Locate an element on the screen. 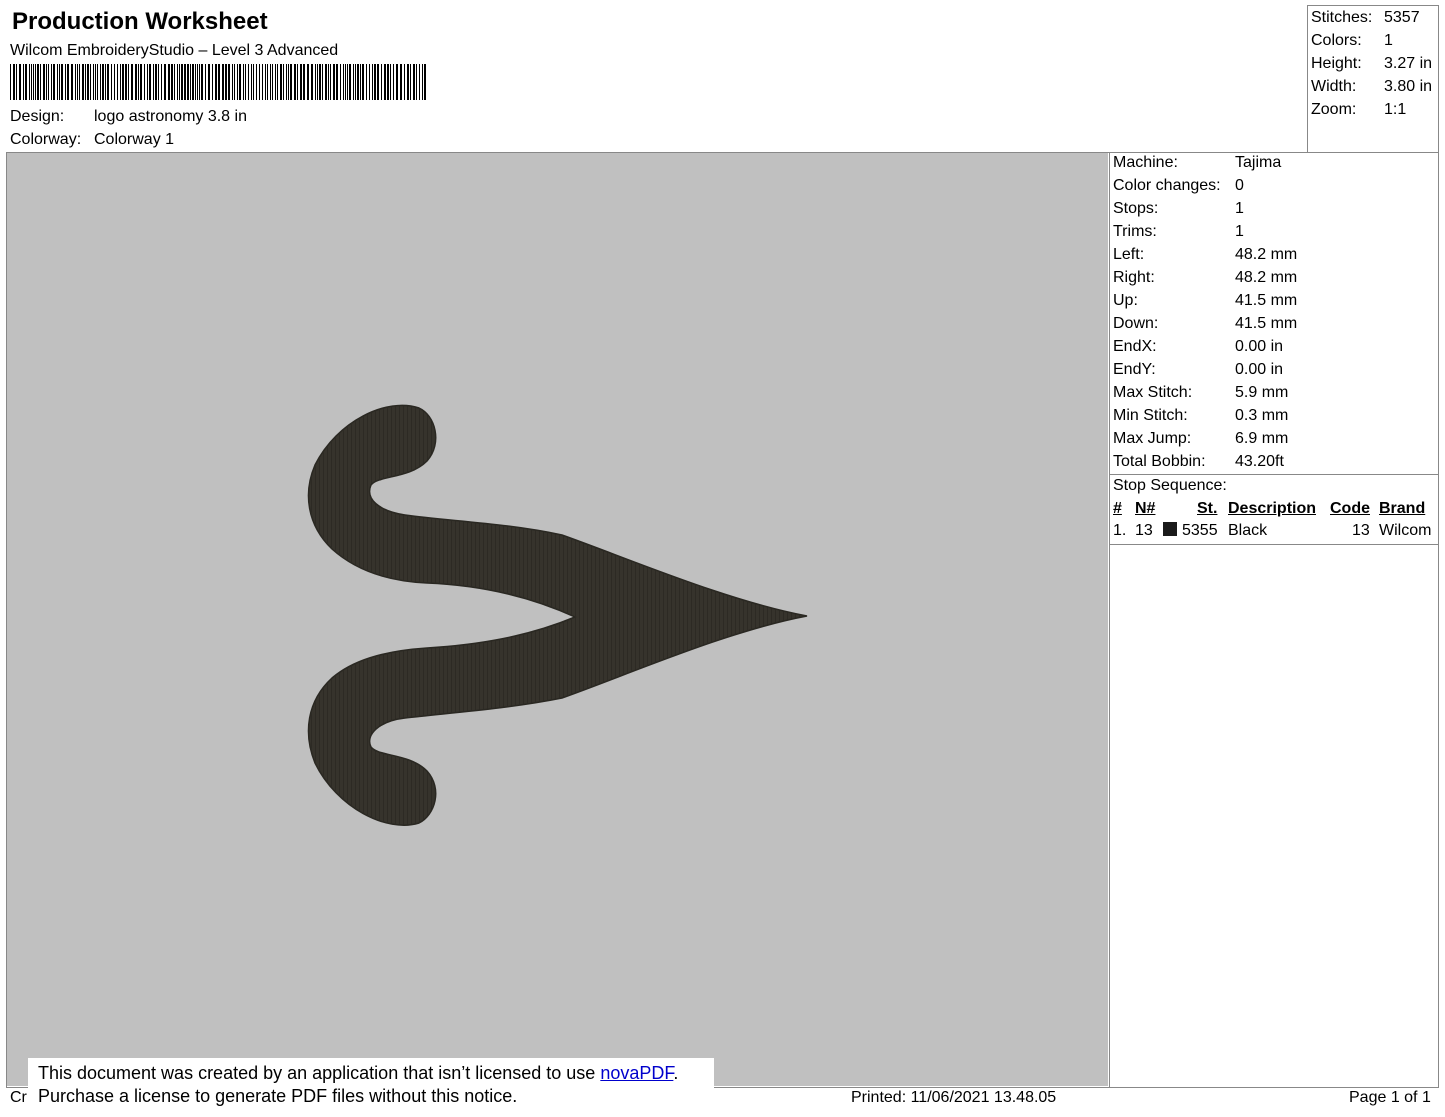  novapdf-link: novaPDF is located at coordinates (636, 1073).